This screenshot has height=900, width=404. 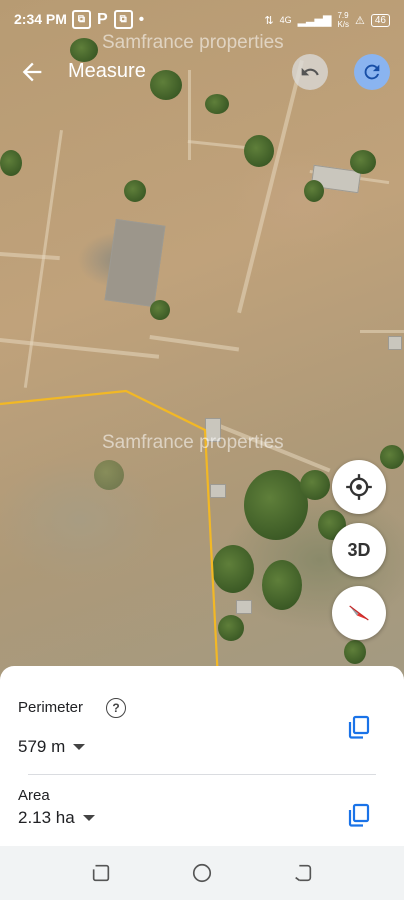 What do you see at coordinates (202, 774) in the screenshot?
I see `divider` at bounding box center [202, 774].